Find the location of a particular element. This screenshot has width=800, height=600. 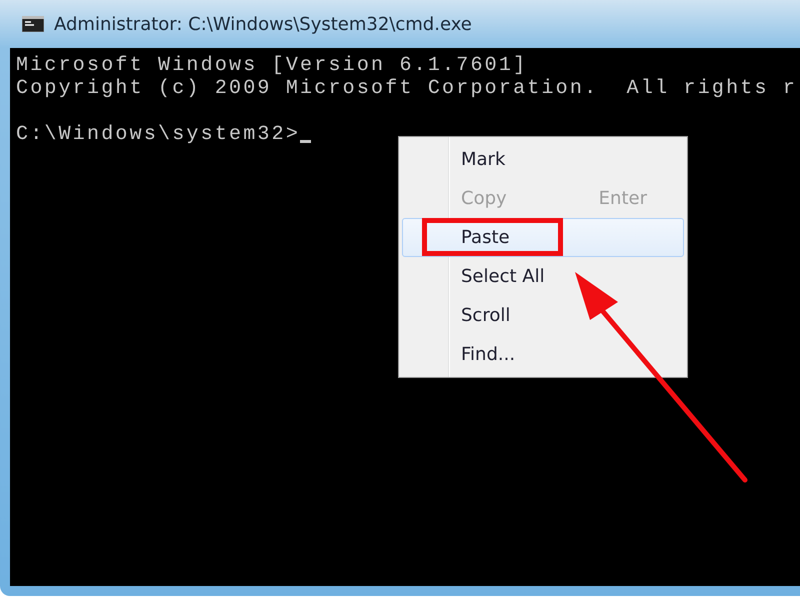

menu-item: Mark is located at coordinates (483, 159).